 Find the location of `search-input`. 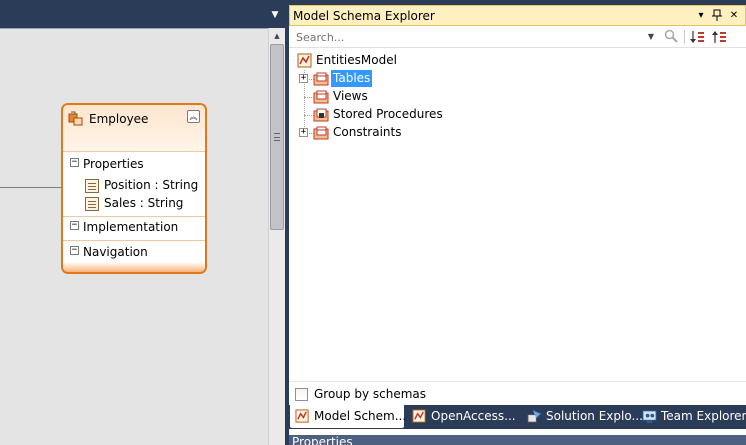

search-input is located at coordinates (474, 37).